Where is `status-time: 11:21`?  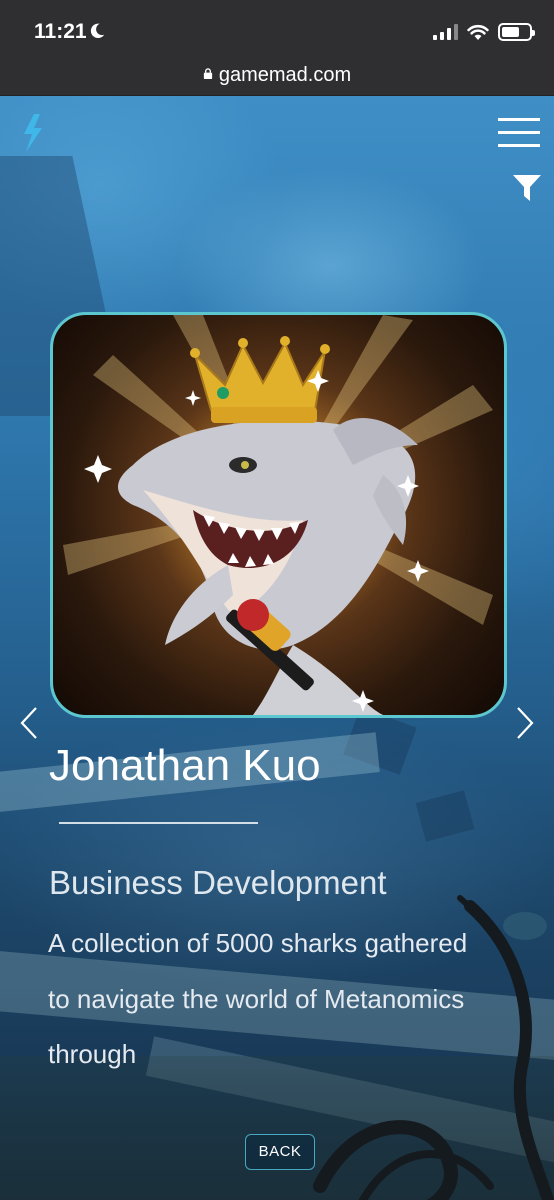
status-time: 11:21 is located at coordinates (60, 31).